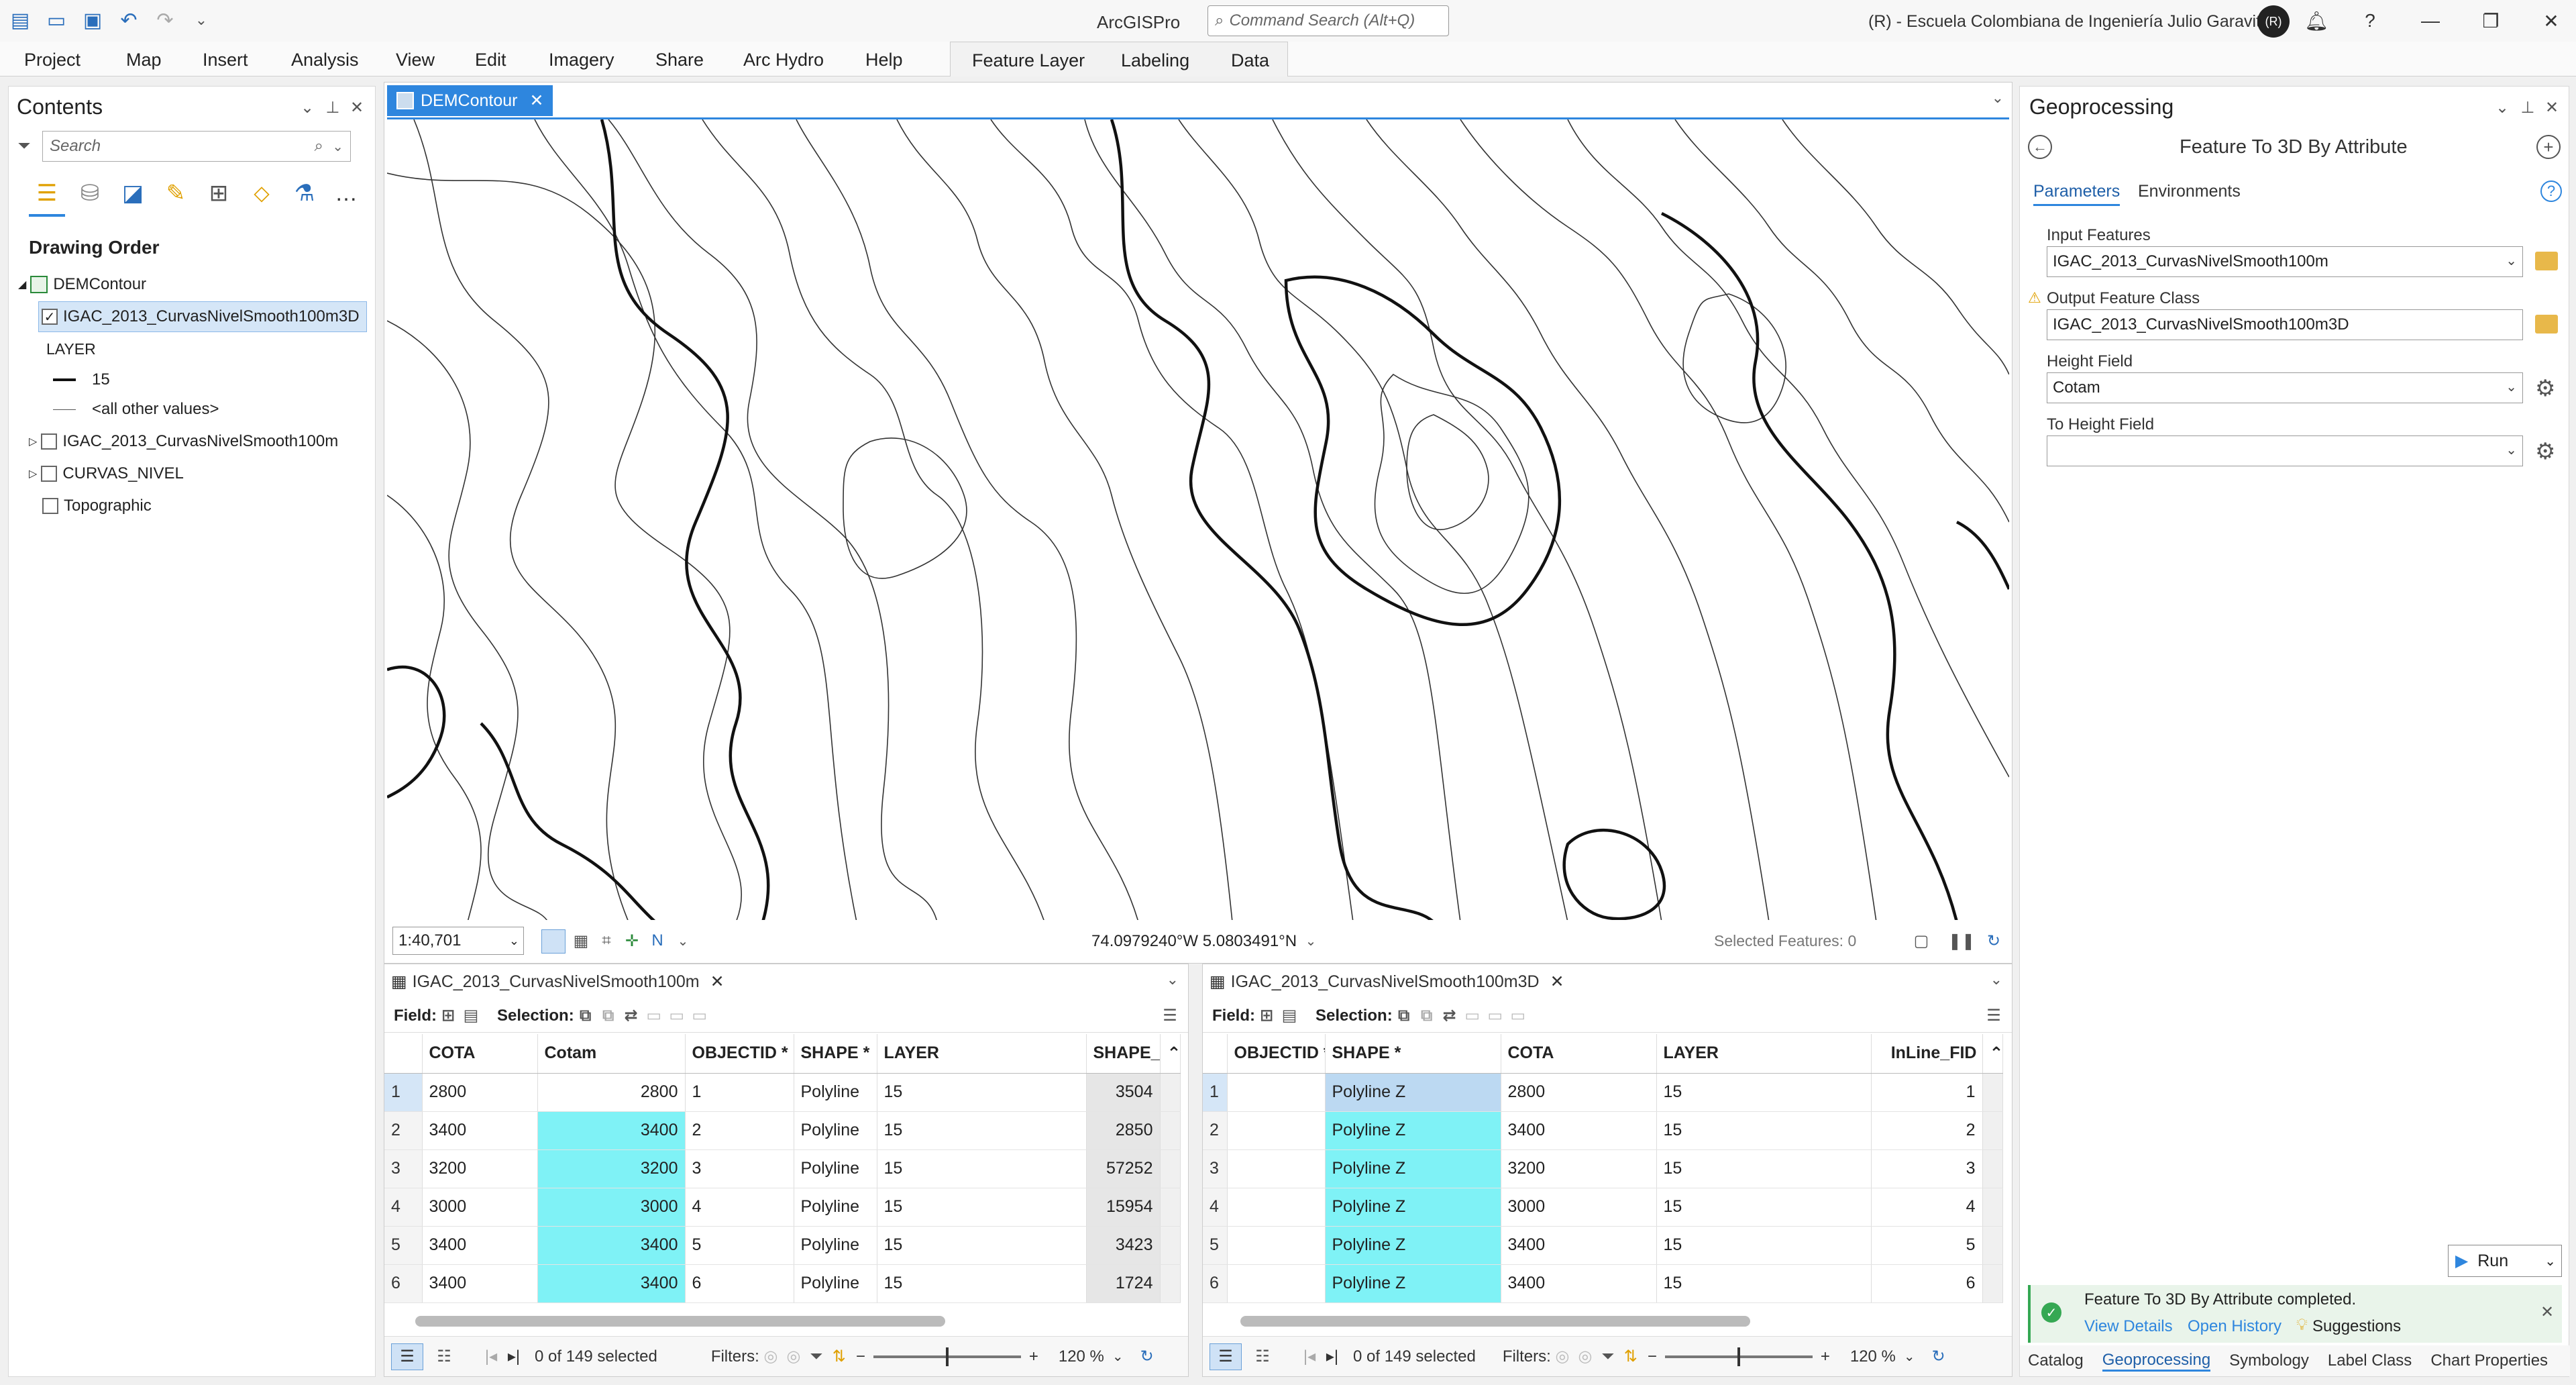 The height and width of the screenshot is (1385, 2576). What do you see at coordinates (480, 1092) in the screenshot?
I see `table-cell: 2800` at bounding box center [480, 1092].